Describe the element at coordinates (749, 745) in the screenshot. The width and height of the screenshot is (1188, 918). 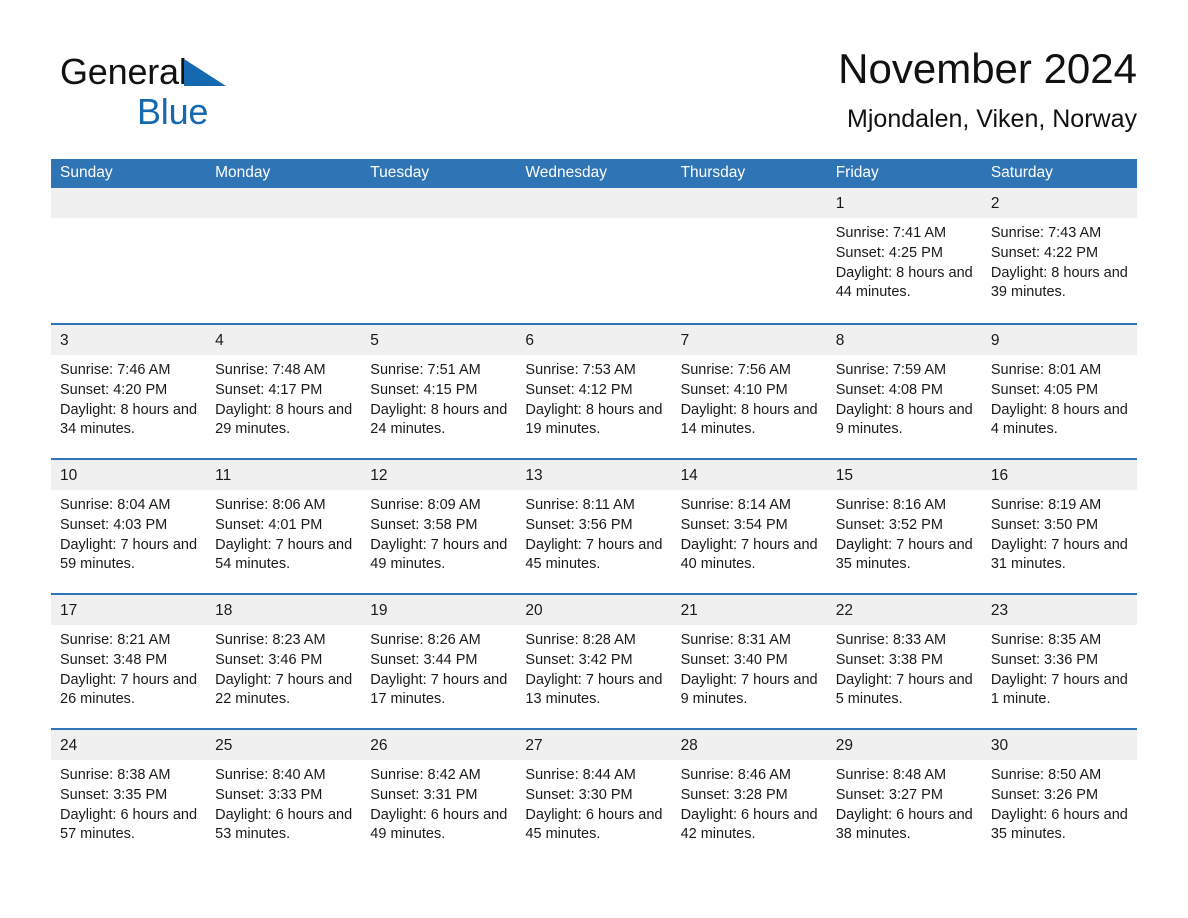
I see `day-number: 28` at that location.